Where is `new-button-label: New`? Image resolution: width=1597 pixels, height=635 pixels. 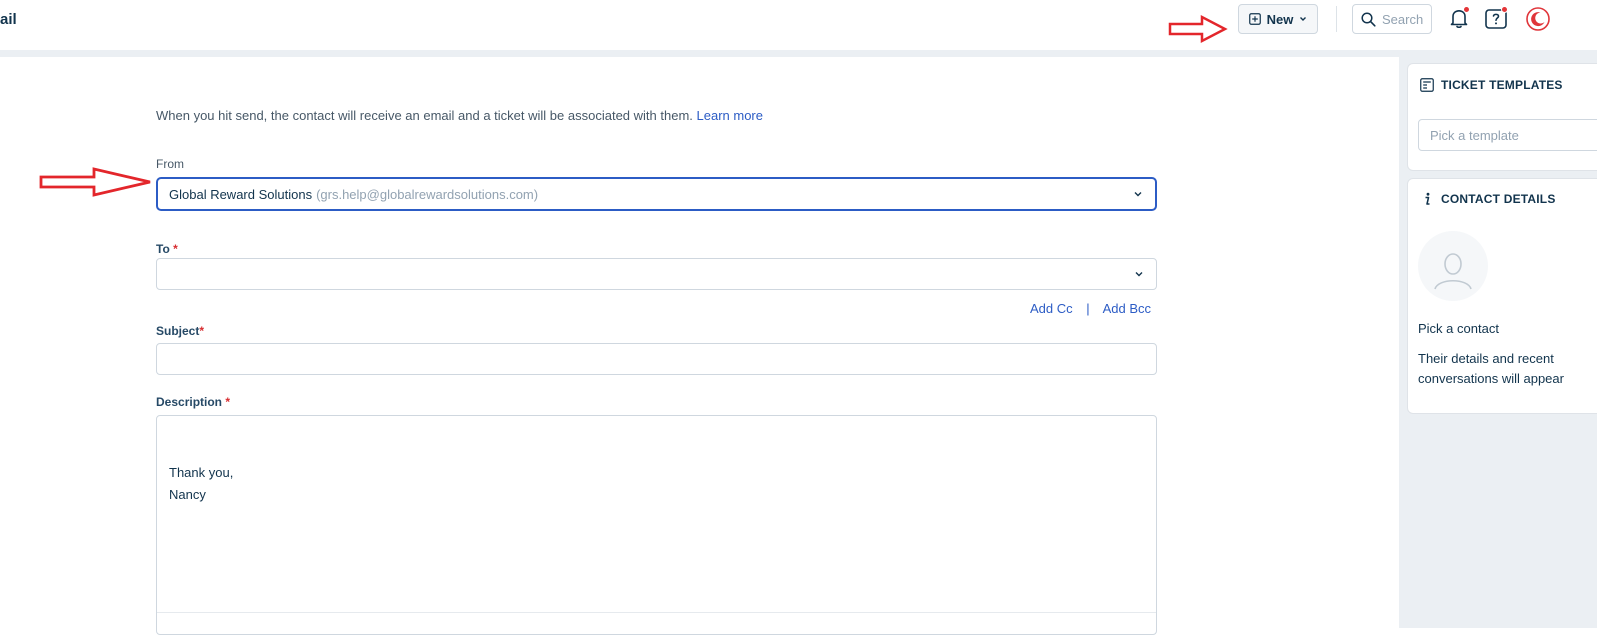 new-button-label: New is located at coordinates (1280, 19).